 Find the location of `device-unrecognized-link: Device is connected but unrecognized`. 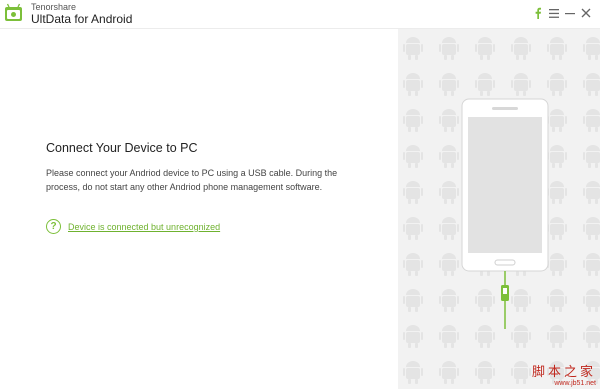

device-unrecognized-link: Device is connected but unrecognized is located at coordinates (144, 227).